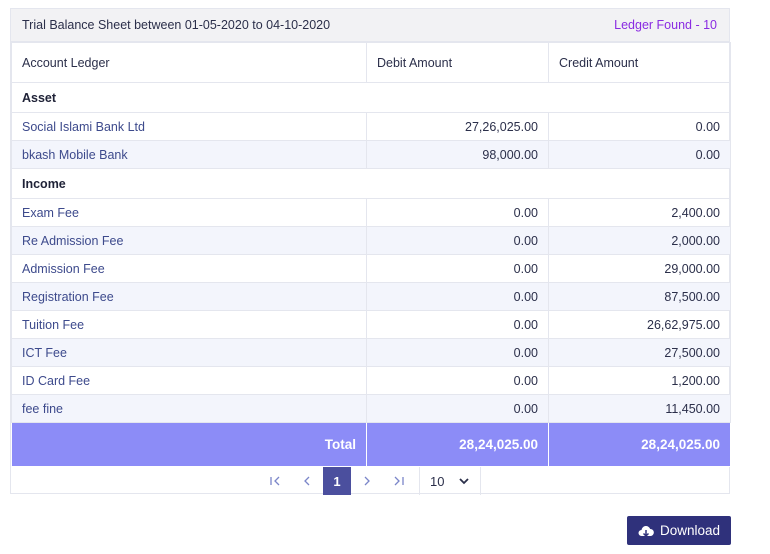 The width and height of the screenshot is (770, 554). I want to click on credit-amount: 11,450.00, so click(639, 408).